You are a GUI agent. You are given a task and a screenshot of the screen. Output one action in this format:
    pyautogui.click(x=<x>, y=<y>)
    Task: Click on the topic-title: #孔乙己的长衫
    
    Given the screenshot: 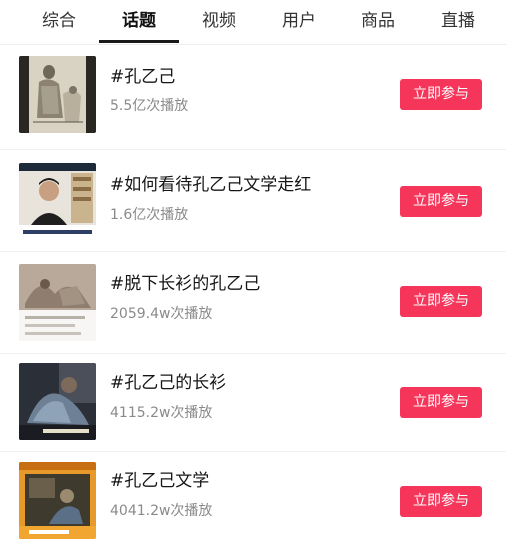 What is the action you would take?
    pyautogui.click(x=168, y=383)
    